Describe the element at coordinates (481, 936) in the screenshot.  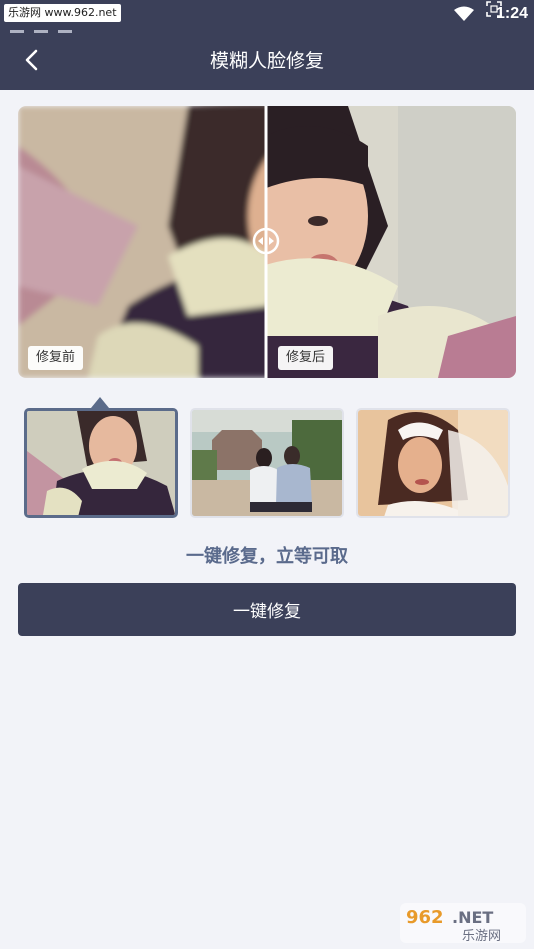
I see `svg-text: 乐游网` at that location.